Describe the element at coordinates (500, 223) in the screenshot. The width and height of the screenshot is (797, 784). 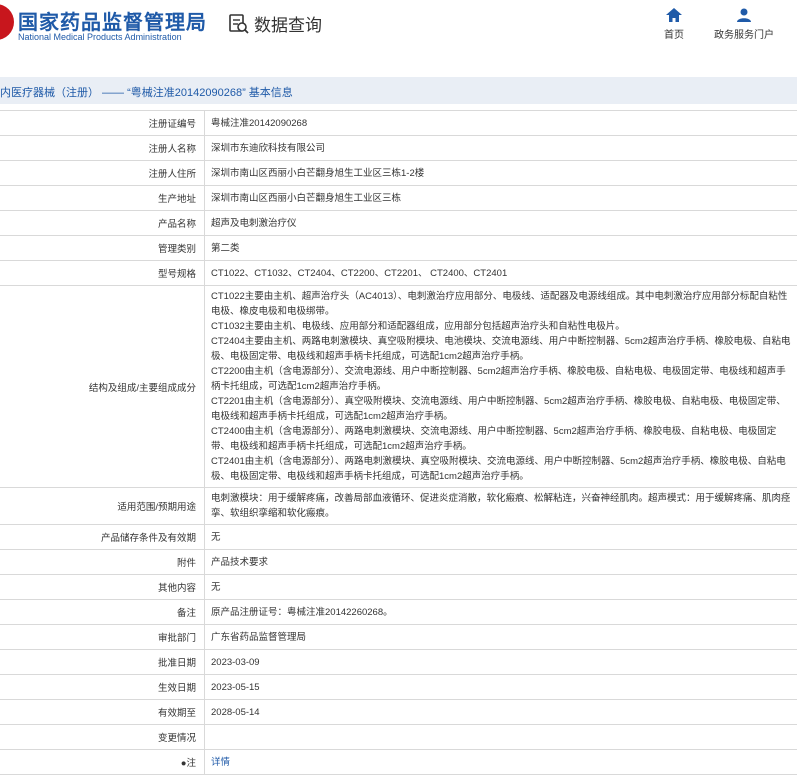
I see `row-value: 超声及电刺激治疗仪` at that location.